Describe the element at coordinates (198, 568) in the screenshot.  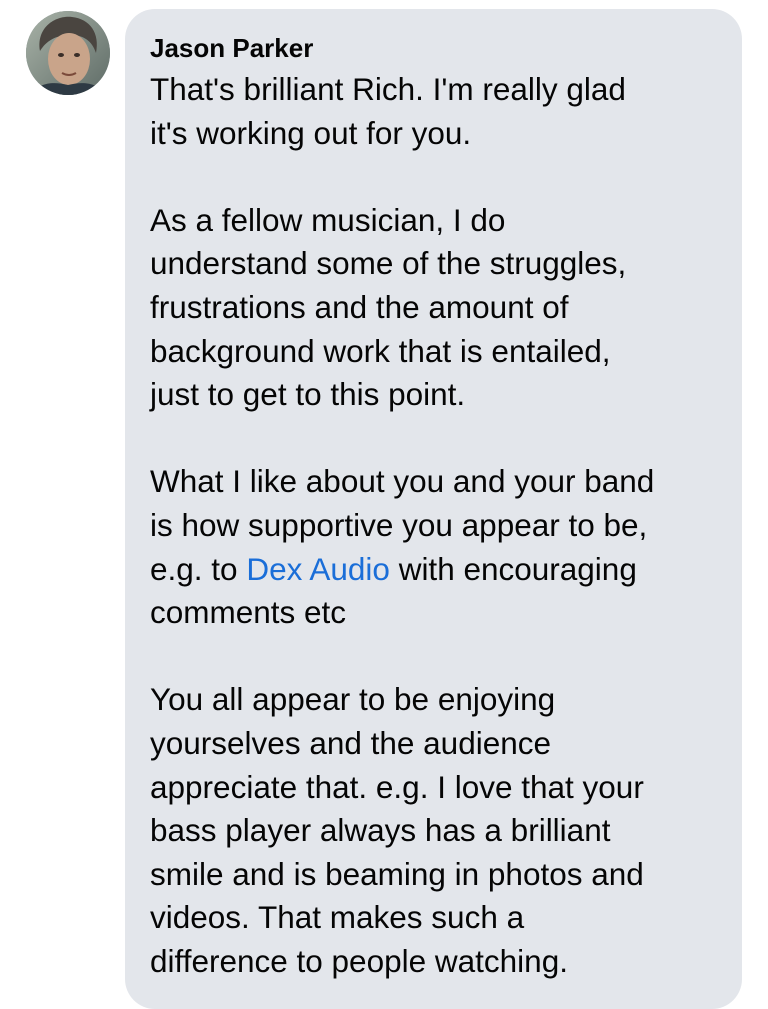
I see `link-prefix-text: e.g. to` at that location.